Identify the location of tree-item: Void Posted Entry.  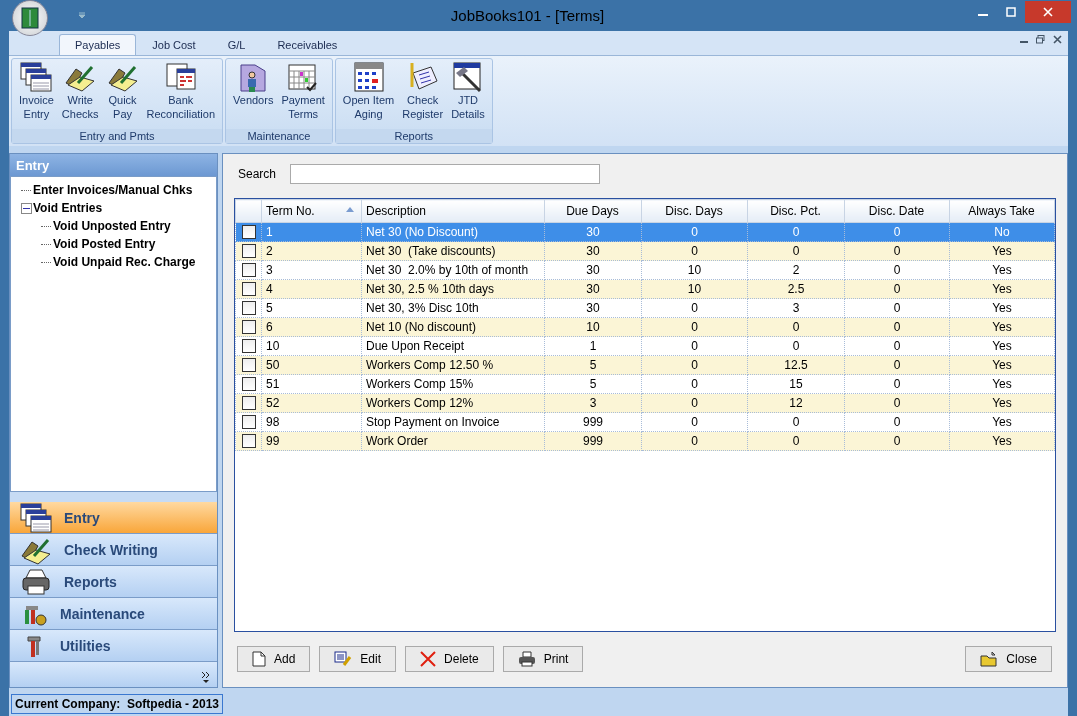
(104, 244).